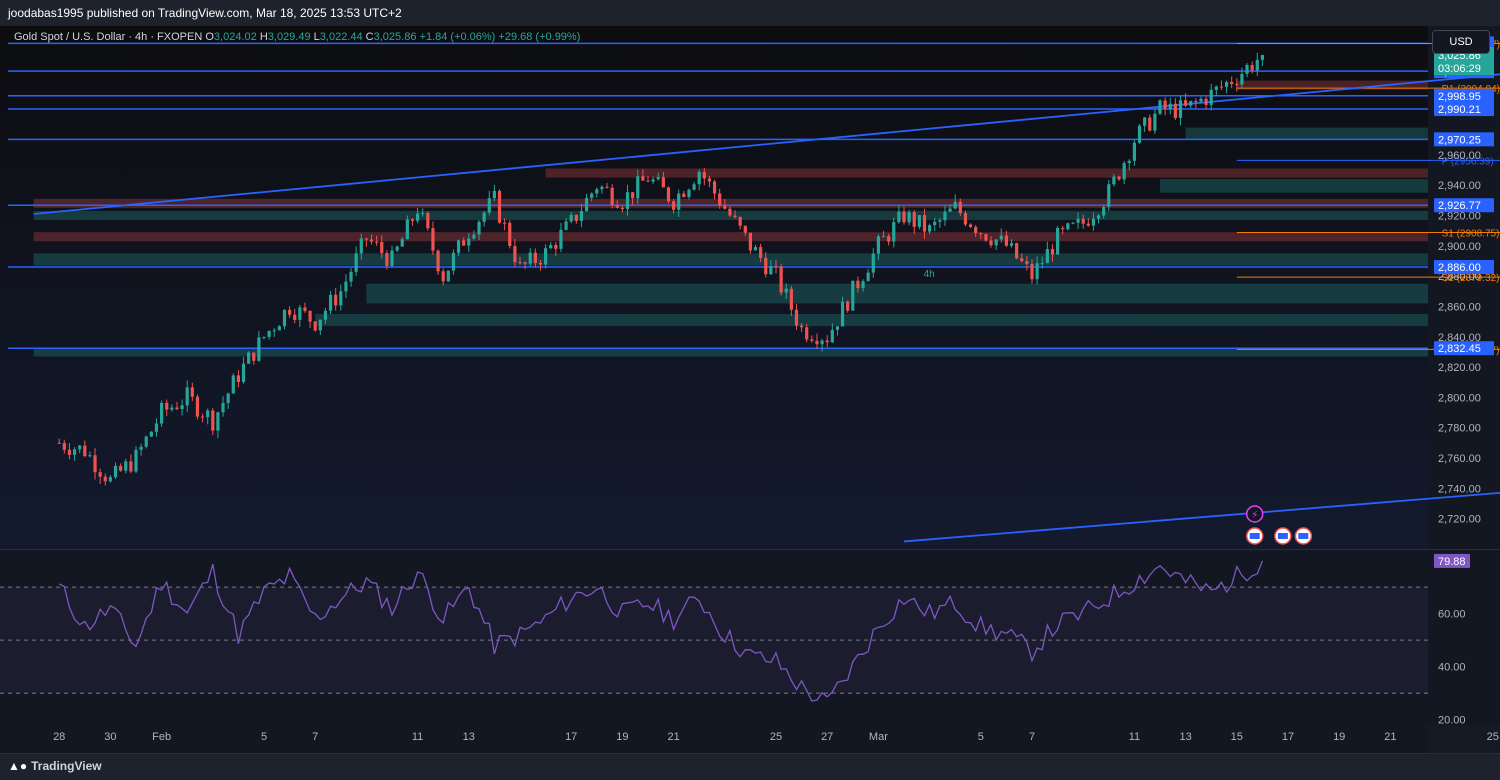 The height and width of the screenshot is (780, 1500). What do you see at coordinates (1134, 737) in the screenshot?
I see `time-tick-label: 11` at bounding box center [1134, 737].